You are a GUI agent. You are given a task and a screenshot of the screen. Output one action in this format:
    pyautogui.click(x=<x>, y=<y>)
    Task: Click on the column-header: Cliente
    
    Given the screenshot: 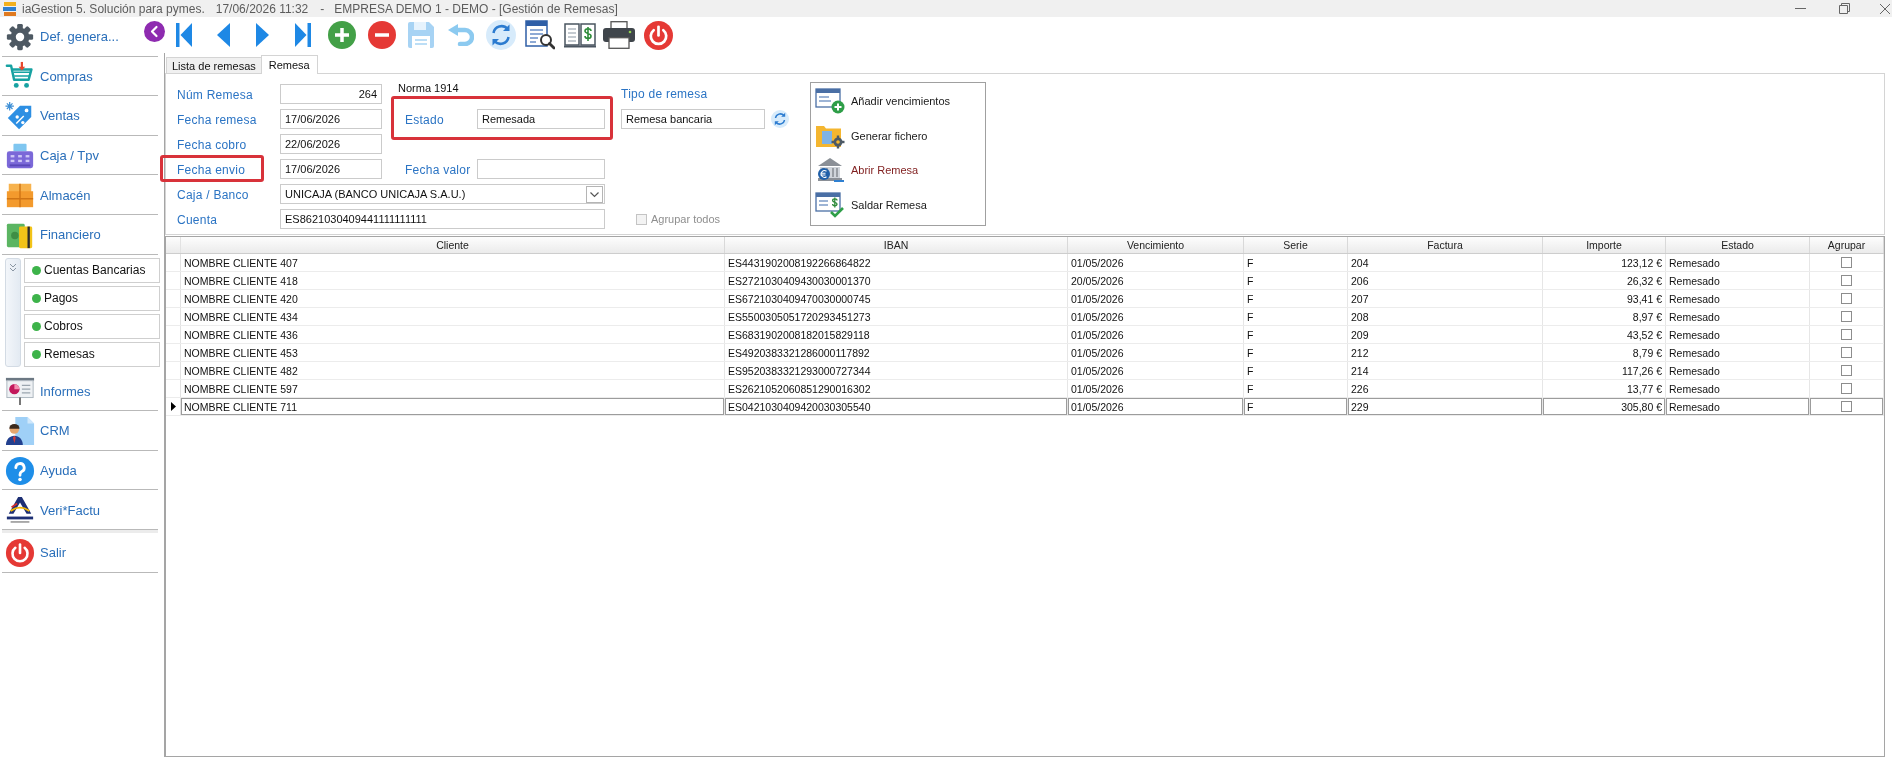 What is the action you would take?
    pyautogui.click(x=453, y=245)
    